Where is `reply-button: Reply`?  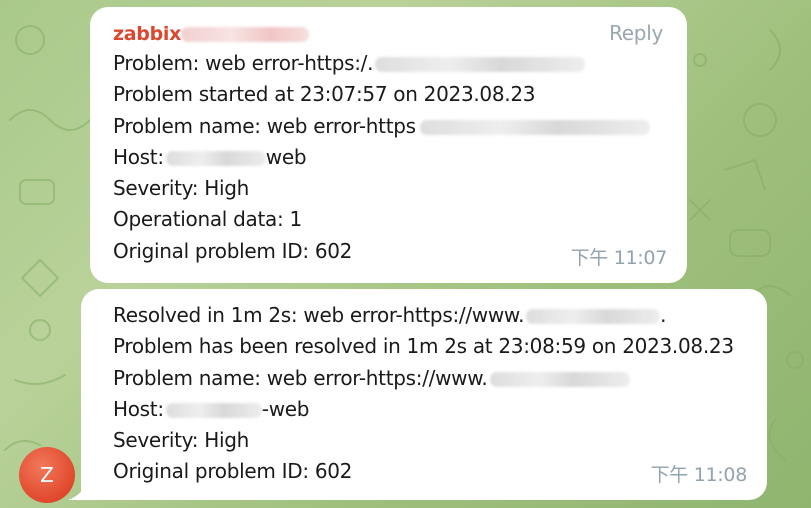
reply-button: Reply is located at coordinates (636, 33).